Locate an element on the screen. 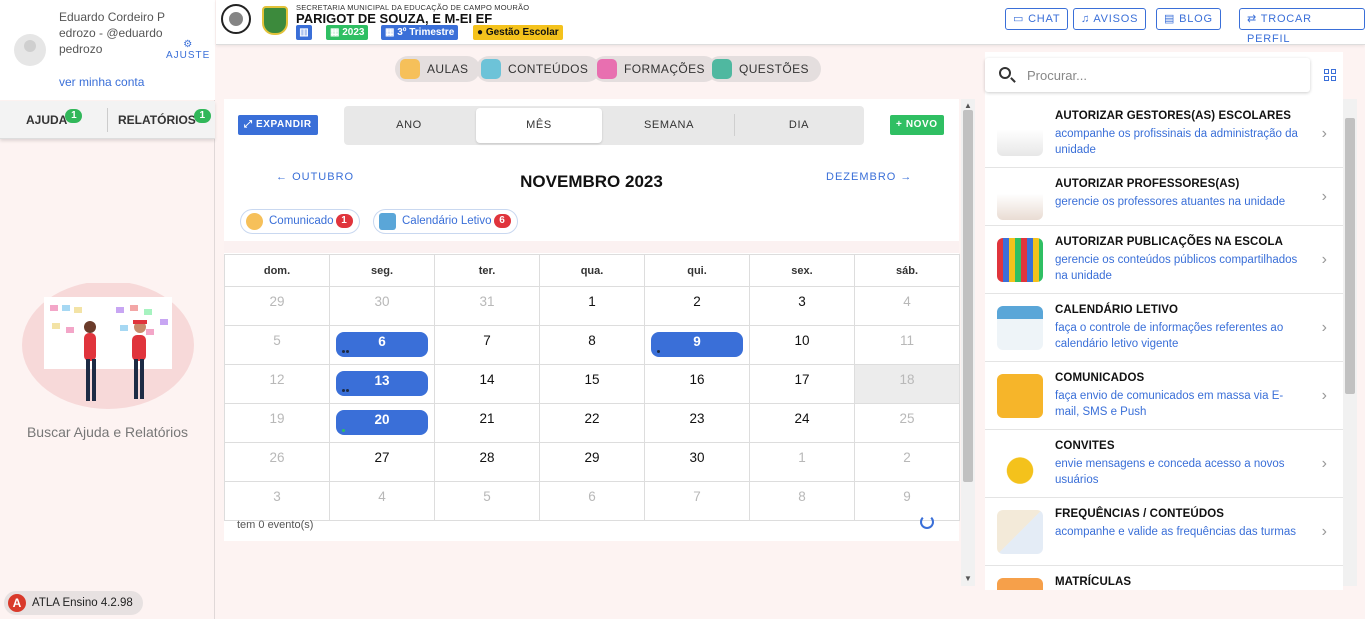 This screenshot has width=1365, height=619. scroll-down-icon: ▼ is located at coordinates (968, 578).